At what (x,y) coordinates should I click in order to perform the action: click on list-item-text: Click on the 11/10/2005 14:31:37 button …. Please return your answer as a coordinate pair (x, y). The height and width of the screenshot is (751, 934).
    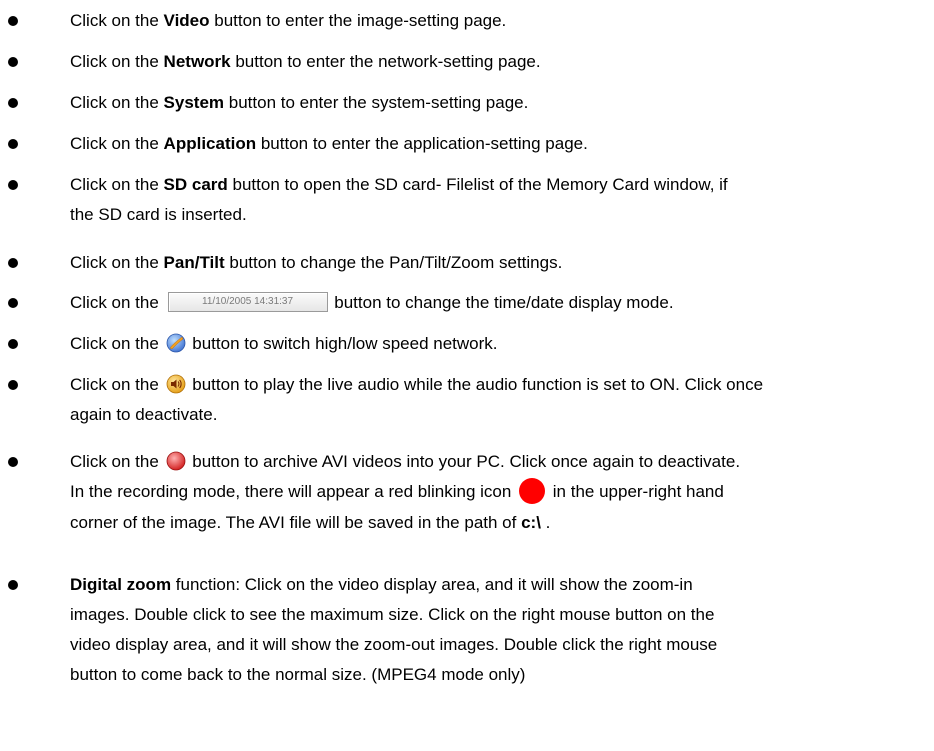
    Looking at the image, I should click on (495, 303).